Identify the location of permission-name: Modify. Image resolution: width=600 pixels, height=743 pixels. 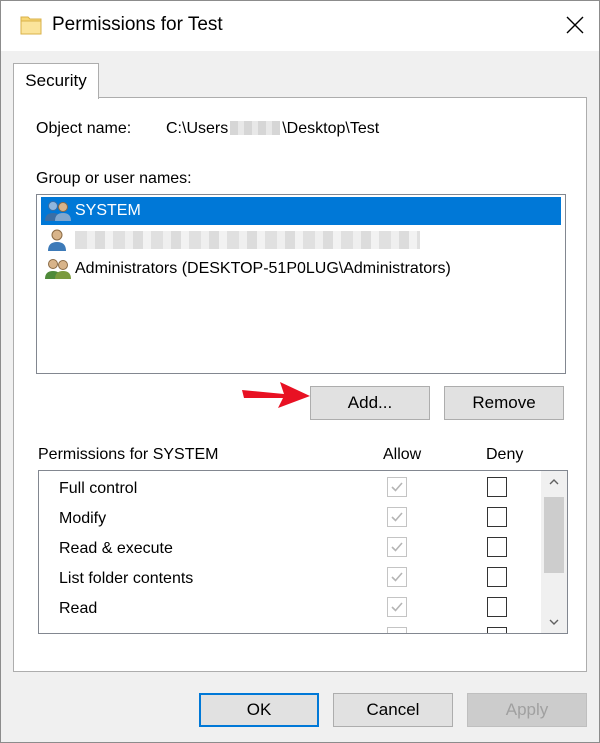
(83, 518).